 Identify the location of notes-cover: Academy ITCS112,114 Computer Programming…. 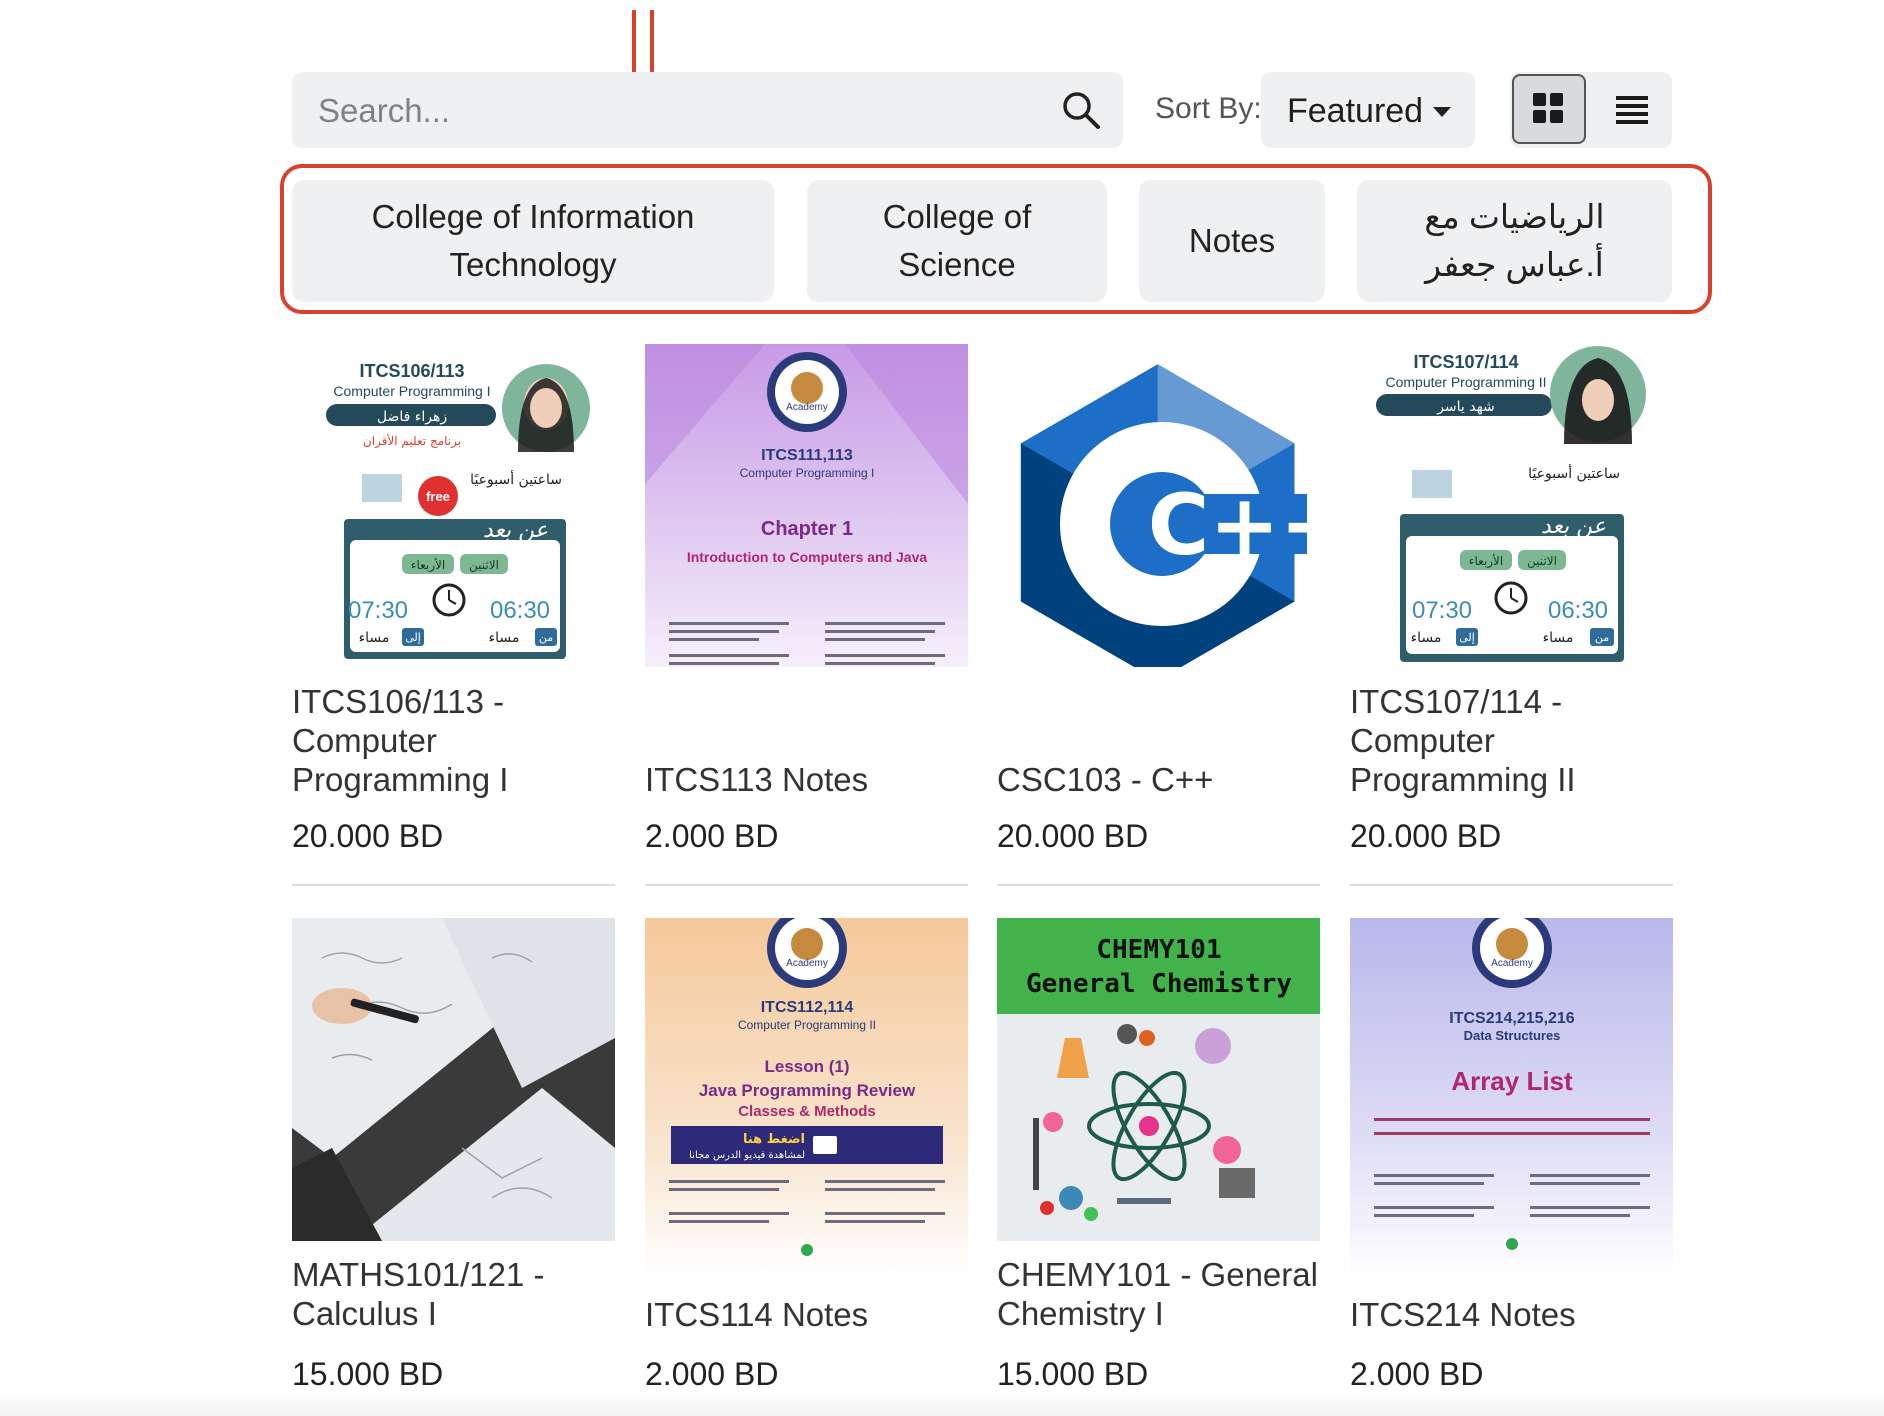
(806, 1098).